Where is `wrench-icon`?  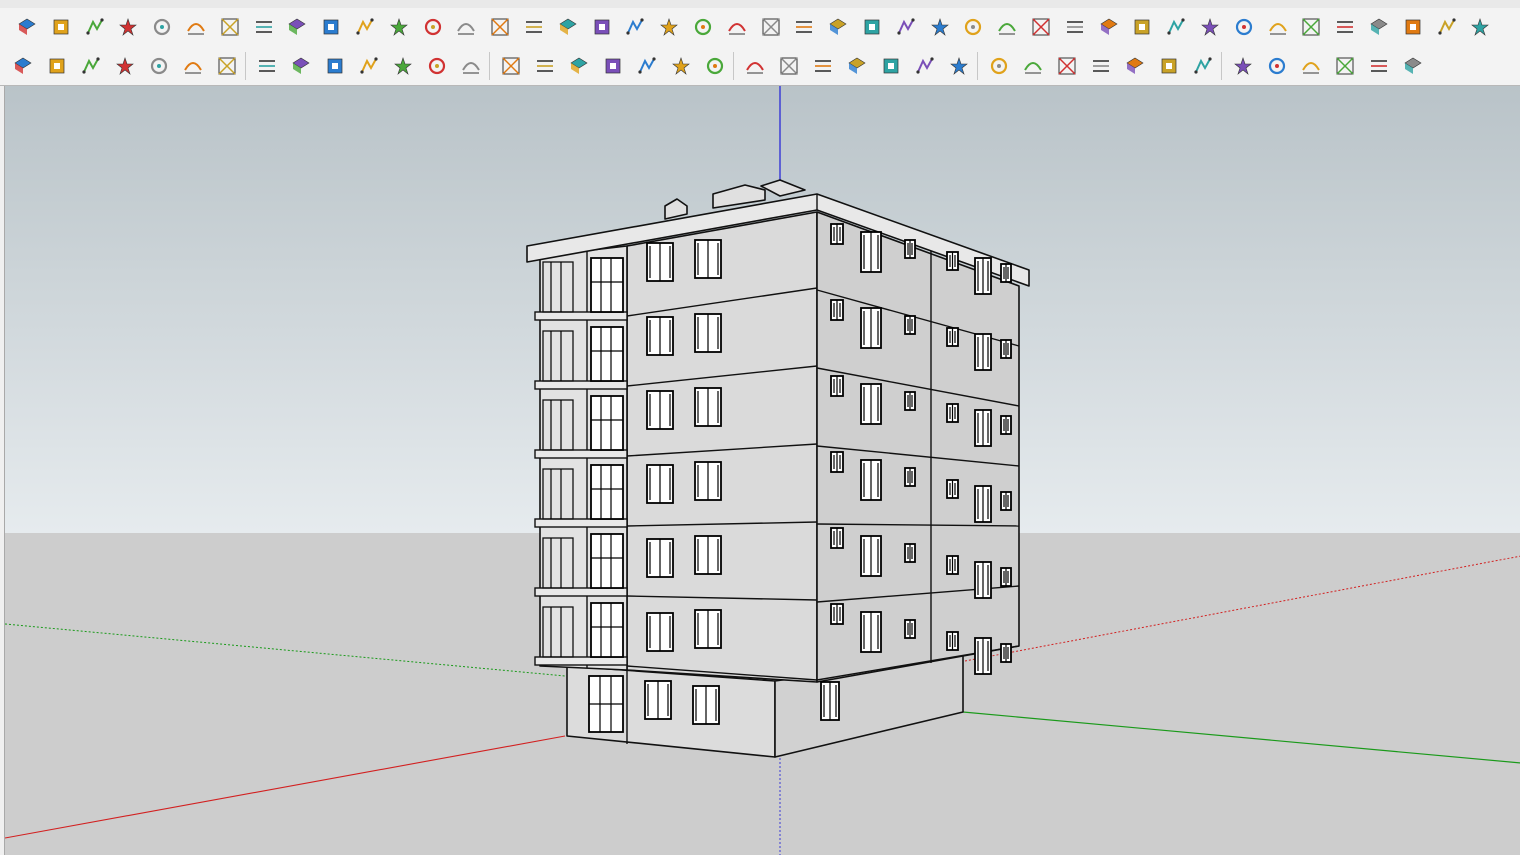
wrench-icon is located at coordinates (613, 66).